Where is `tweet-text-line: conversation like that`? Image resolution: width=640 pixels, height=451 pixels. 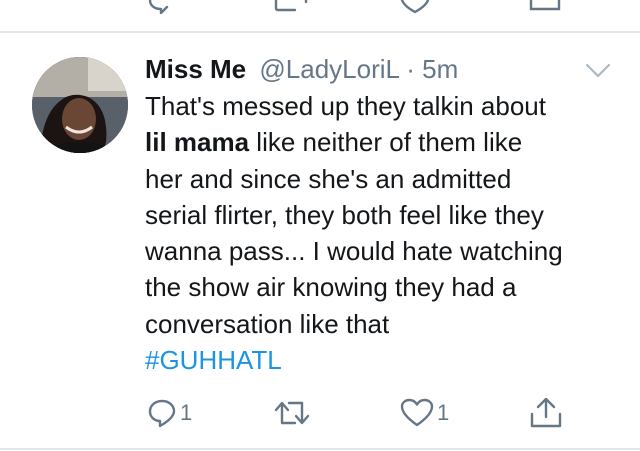 tweet-text-line: conversation like that is located at coordinates (267, 323).